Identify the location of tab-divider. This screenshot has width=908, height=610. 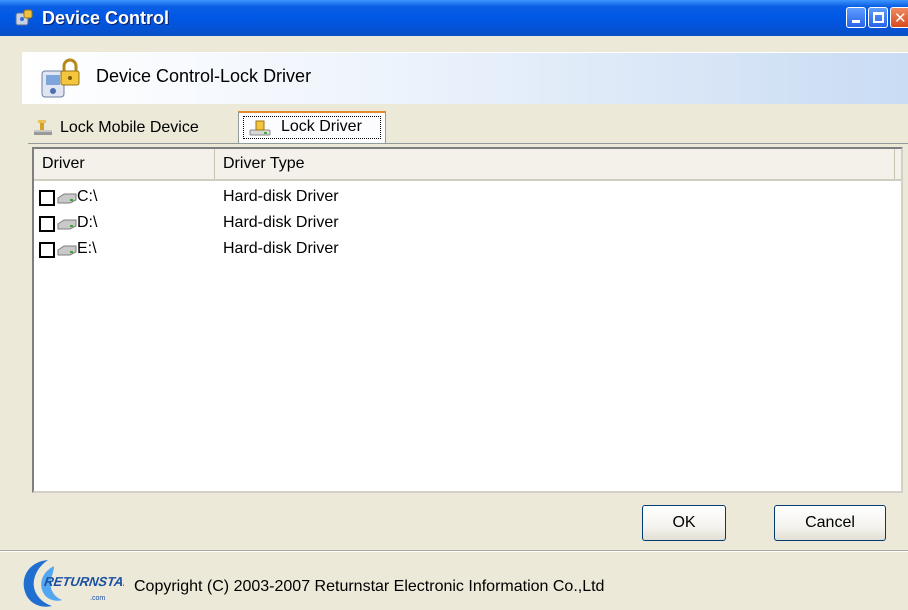
(468, 143).